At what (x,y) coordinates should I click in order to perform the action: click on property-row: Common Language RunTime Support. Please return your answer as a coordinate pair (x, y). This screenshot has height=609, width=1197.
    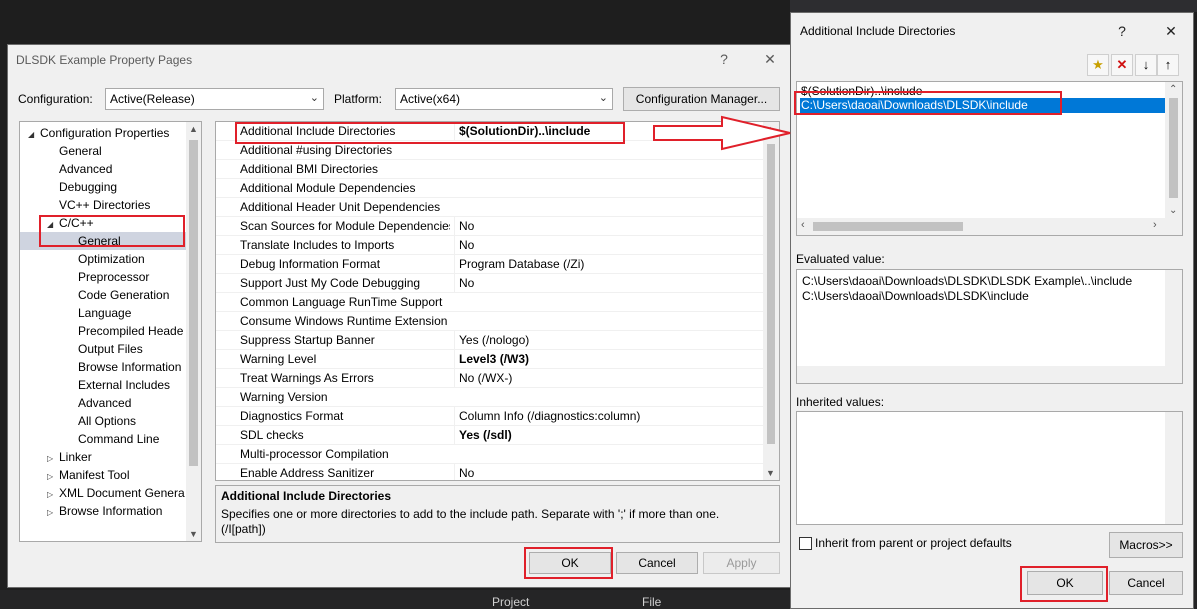
    Looking at the image, I should click on (490, 302).